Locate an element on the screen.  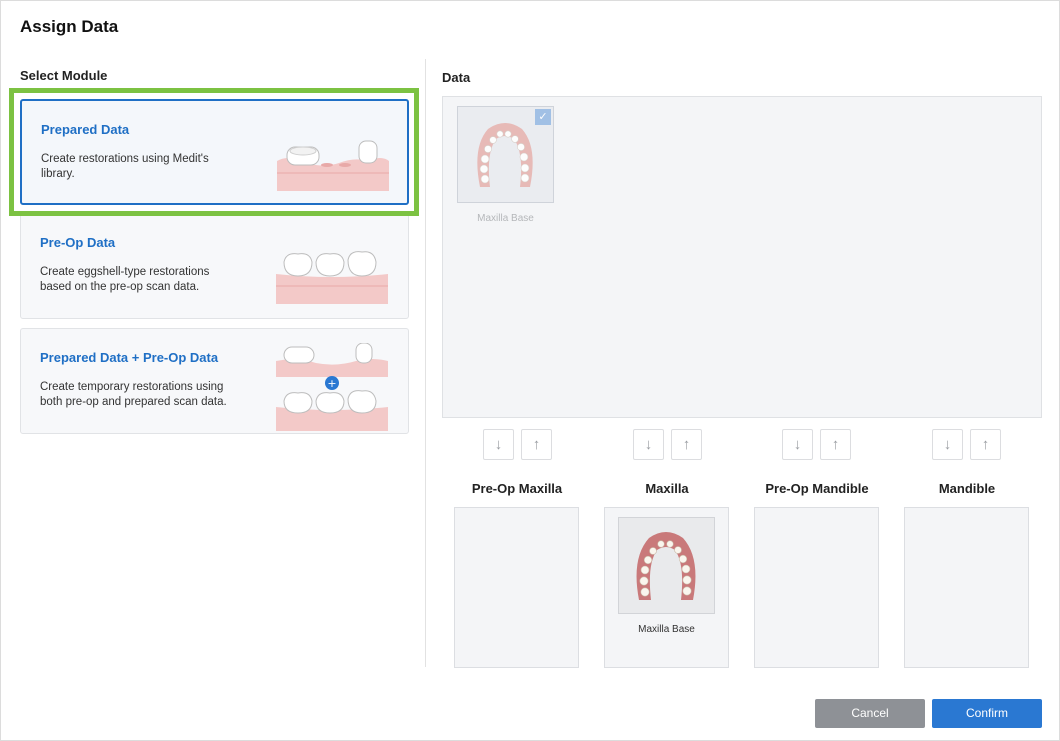
maxilla-arch-icon is located at coordinates (666, 566).